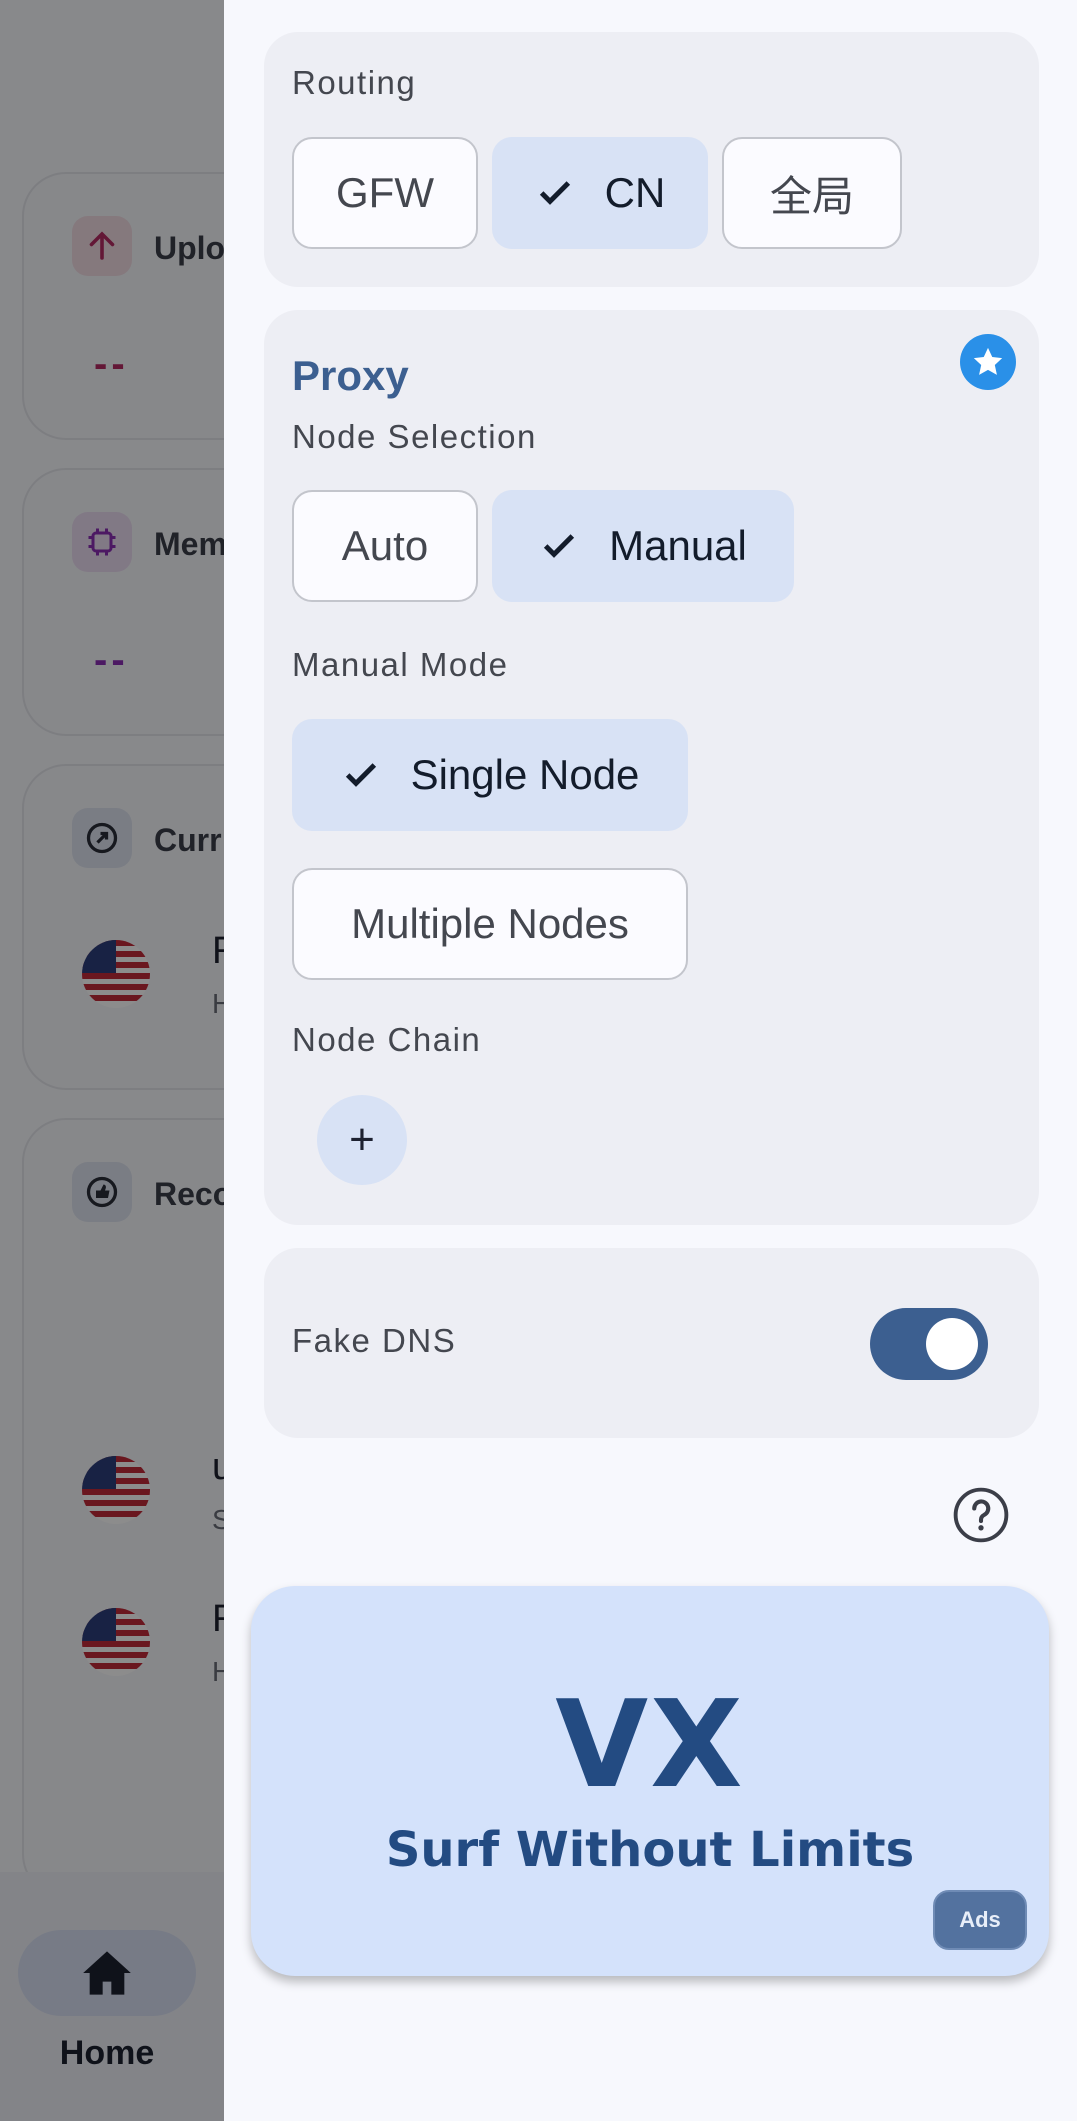  Describe the element at coordinates (525, 774) in the screenshot. I see `chip-label: Single Node` at that location.